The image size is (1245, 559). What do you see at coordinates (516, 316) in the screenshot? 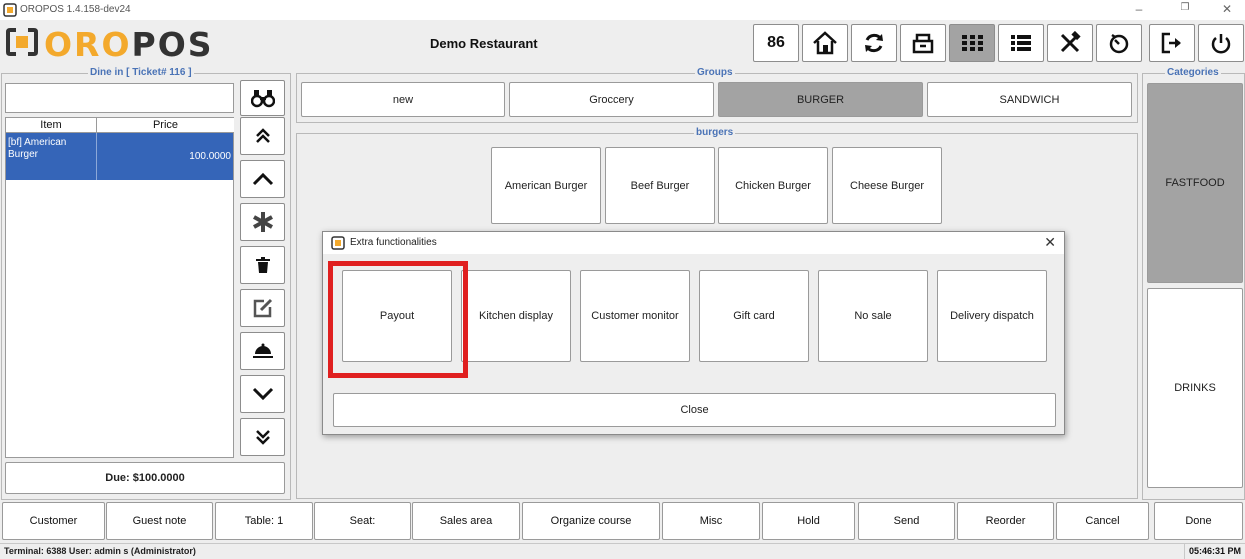
I see `kitchen-display-button: Kitchen display` at bounding box center [516, 316].